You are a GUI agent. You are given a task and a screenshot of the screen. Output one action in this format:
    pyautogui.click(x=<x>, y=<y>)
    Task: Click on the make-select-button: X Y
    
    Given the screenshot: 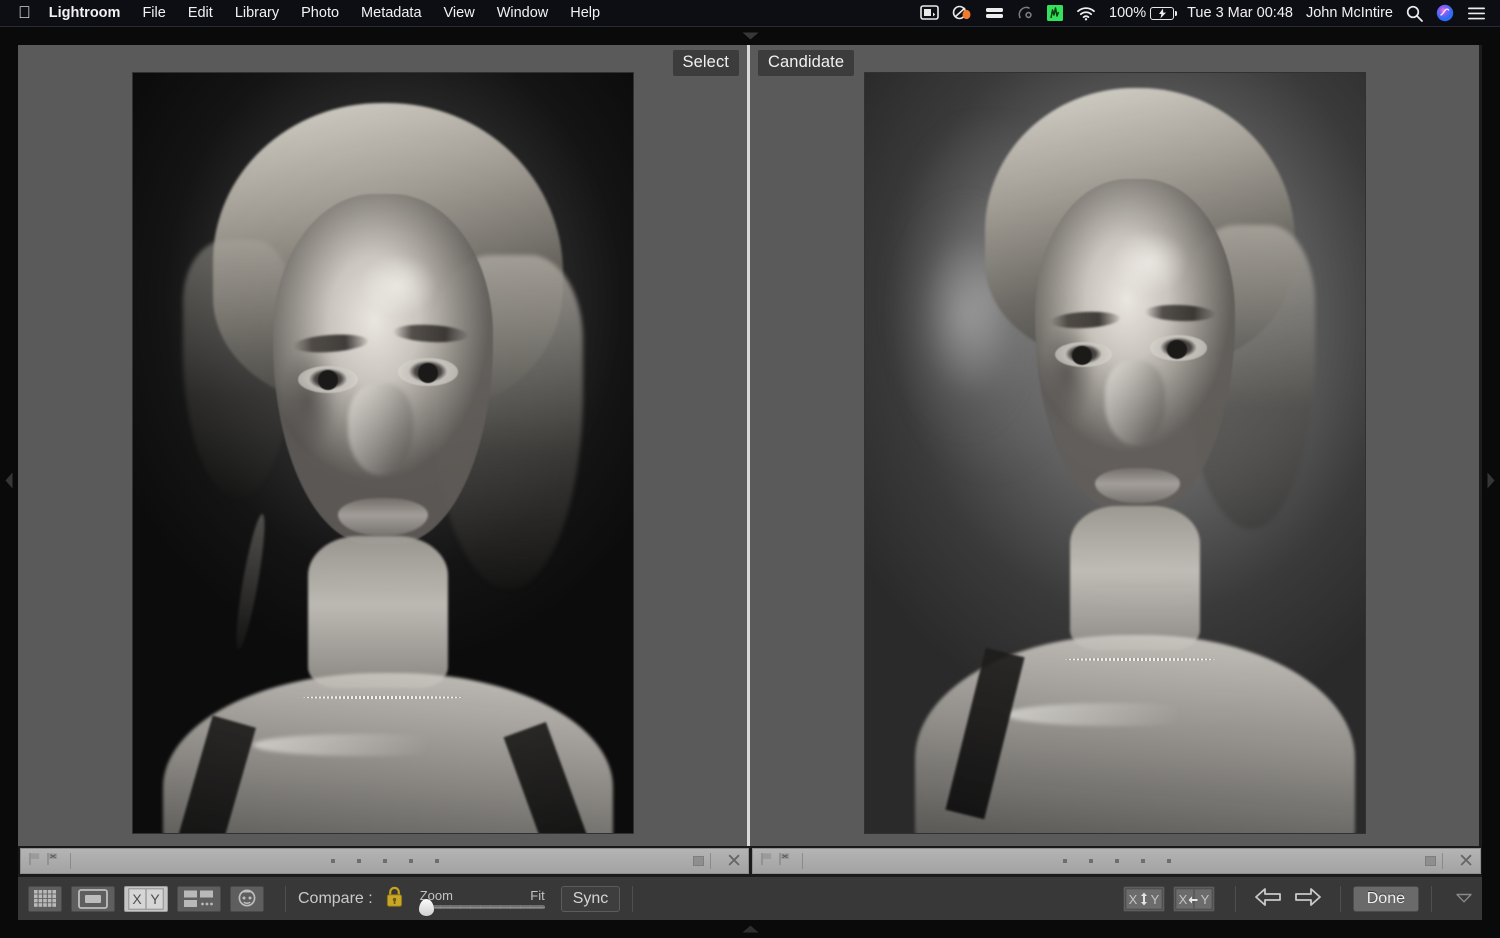 What is the action you would take?
    pyautogui.click(x=1193, y=898)
    